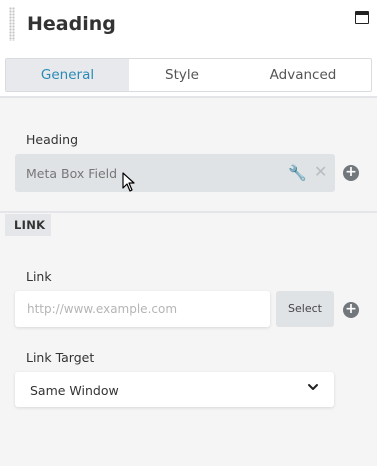 This screenshot has width=377, height=466. What do you see at coordinates (175, 173) in the screenshot?
I see `heading-connection-field: Meta Box Field 🔧 ✕` at bounding box center [175, 173].